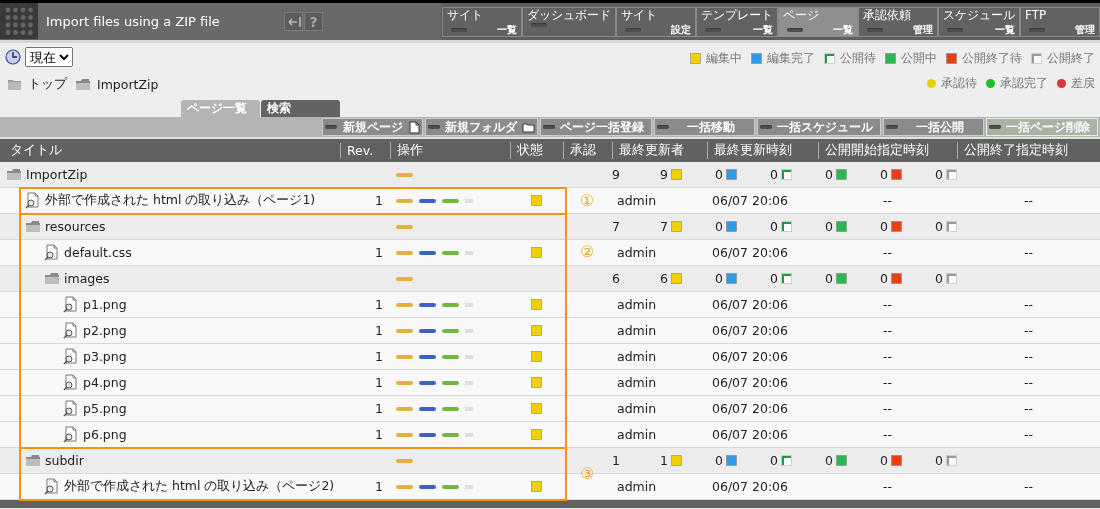  What do you see at coordinates (87, 278) in the screenshot?
I see `item-title: images` at bounding box center [87, 278].